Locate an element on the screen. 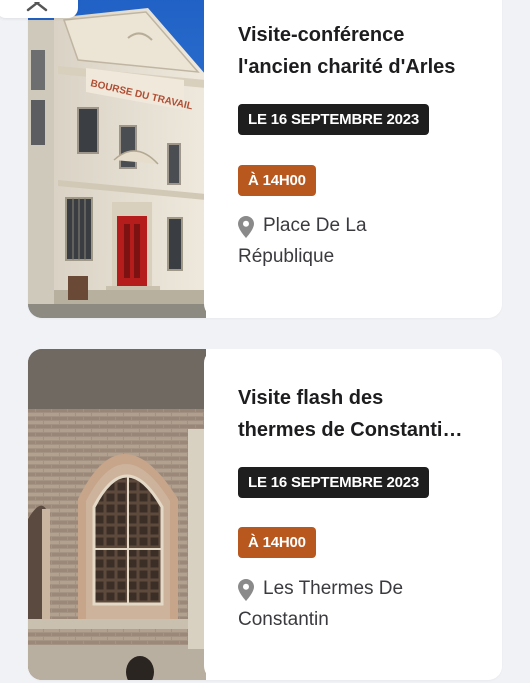 This screenshot has height=683, width=530. close-icon is located at coordinates (37, 7).